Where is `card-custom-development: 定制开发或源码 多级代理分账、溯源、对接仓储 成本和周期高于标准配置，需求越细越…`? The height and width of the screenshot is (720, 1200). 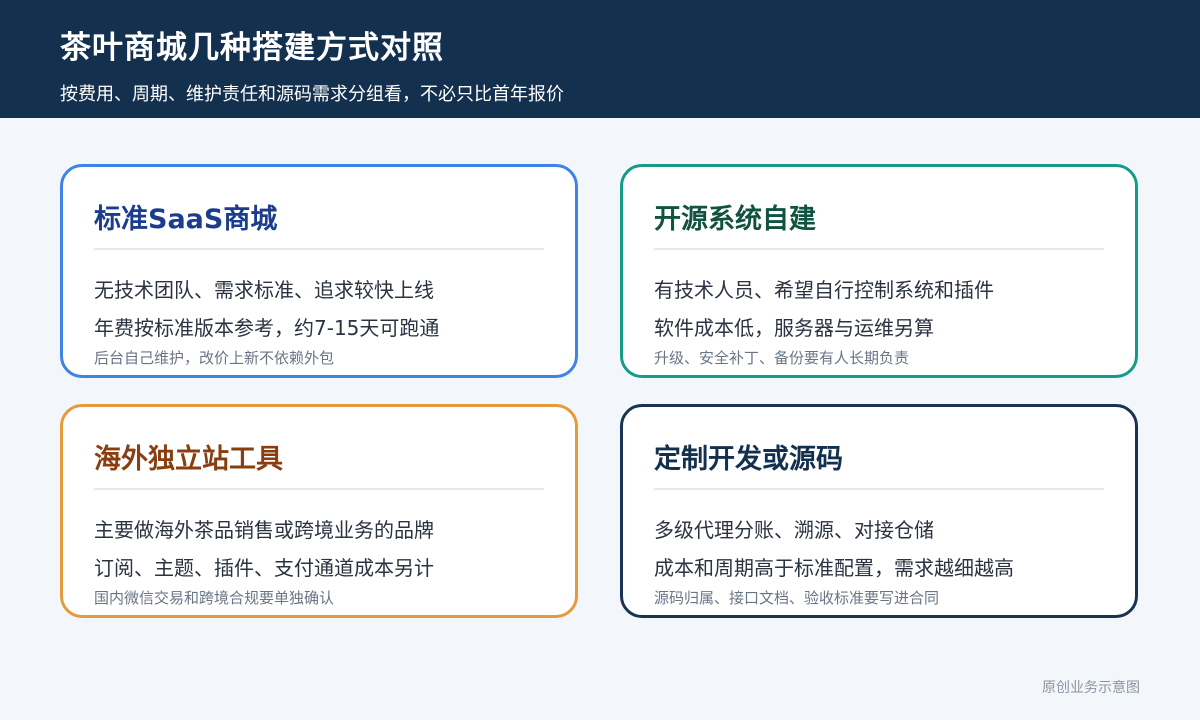 card-custom-development: 定制开发或源码 多级代理分账、溯源、对接仓储 成本和周期高于标准配置，需求越细越… is located at coordinates (879, 511).